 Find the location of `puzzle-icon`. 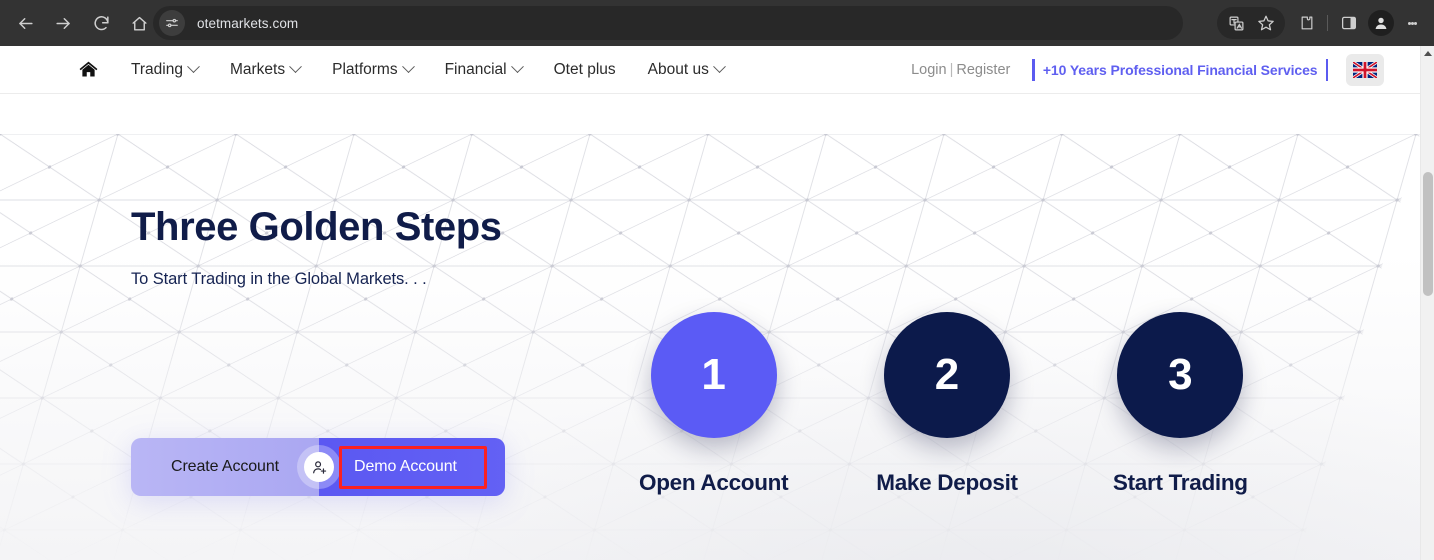

puzzle-icon is located at coordinates (1307, 23).